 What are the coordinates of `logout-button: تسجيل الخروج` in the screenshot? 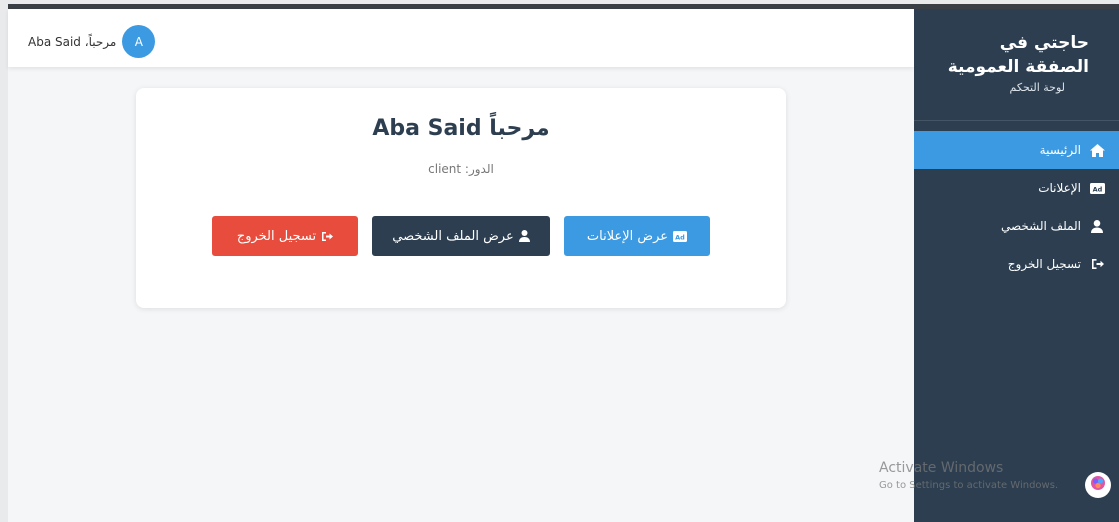 It's located at (285, 236).